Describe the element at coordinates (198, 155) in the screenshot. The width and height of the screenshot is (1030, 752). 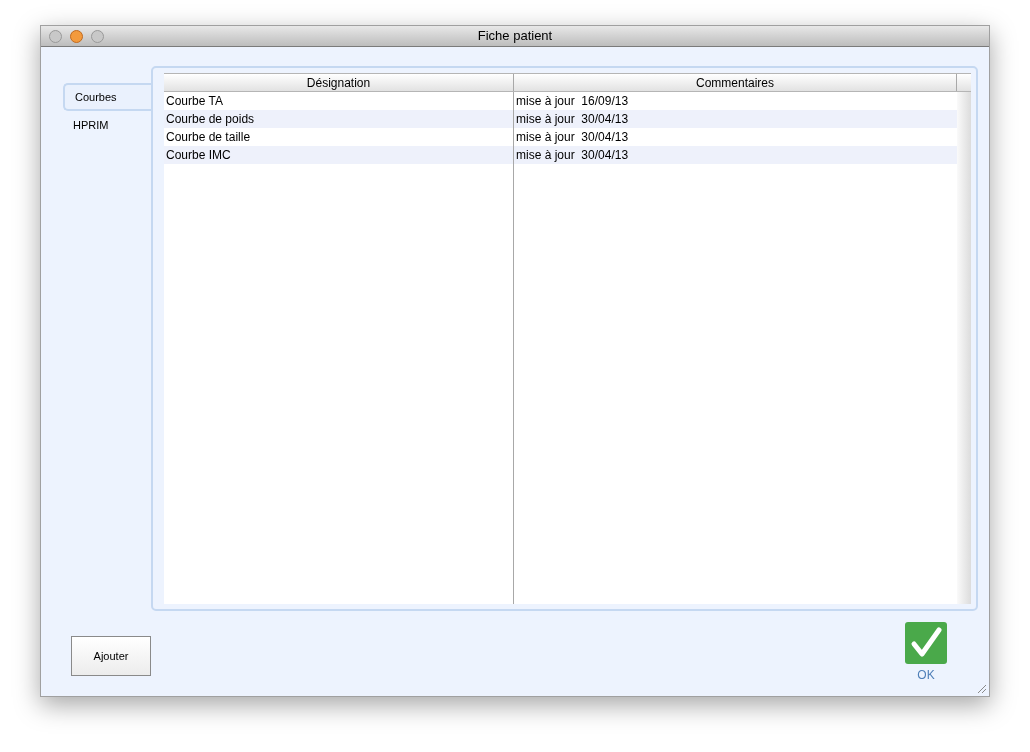
I see `table-cell-text: Courbe IMC` at that location.